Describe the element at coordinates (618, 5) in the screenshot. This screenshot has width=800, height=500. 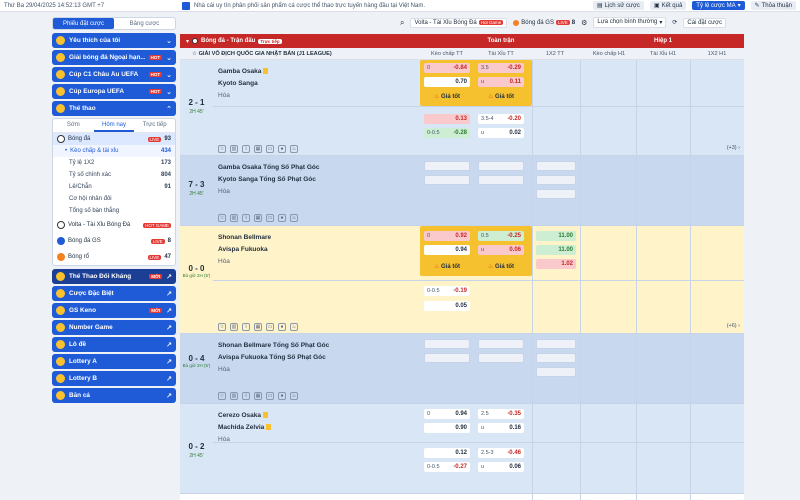
I see `history-button: ▤ Lịch sử cược` at that location.